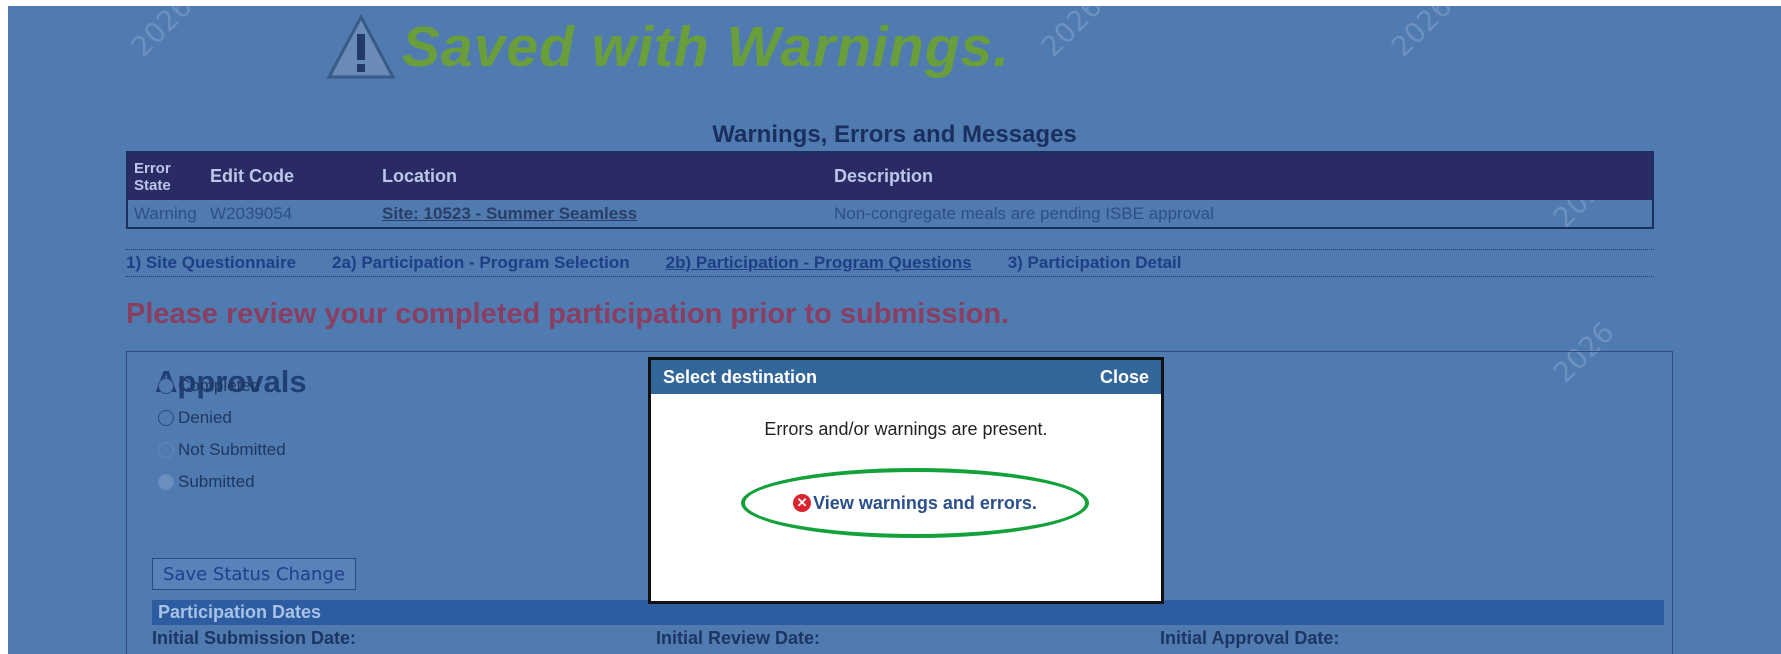 The image size is (1781, 654). I want to click on saved-with-warnings-banner: Saved with Warnings., so click(668, 47).